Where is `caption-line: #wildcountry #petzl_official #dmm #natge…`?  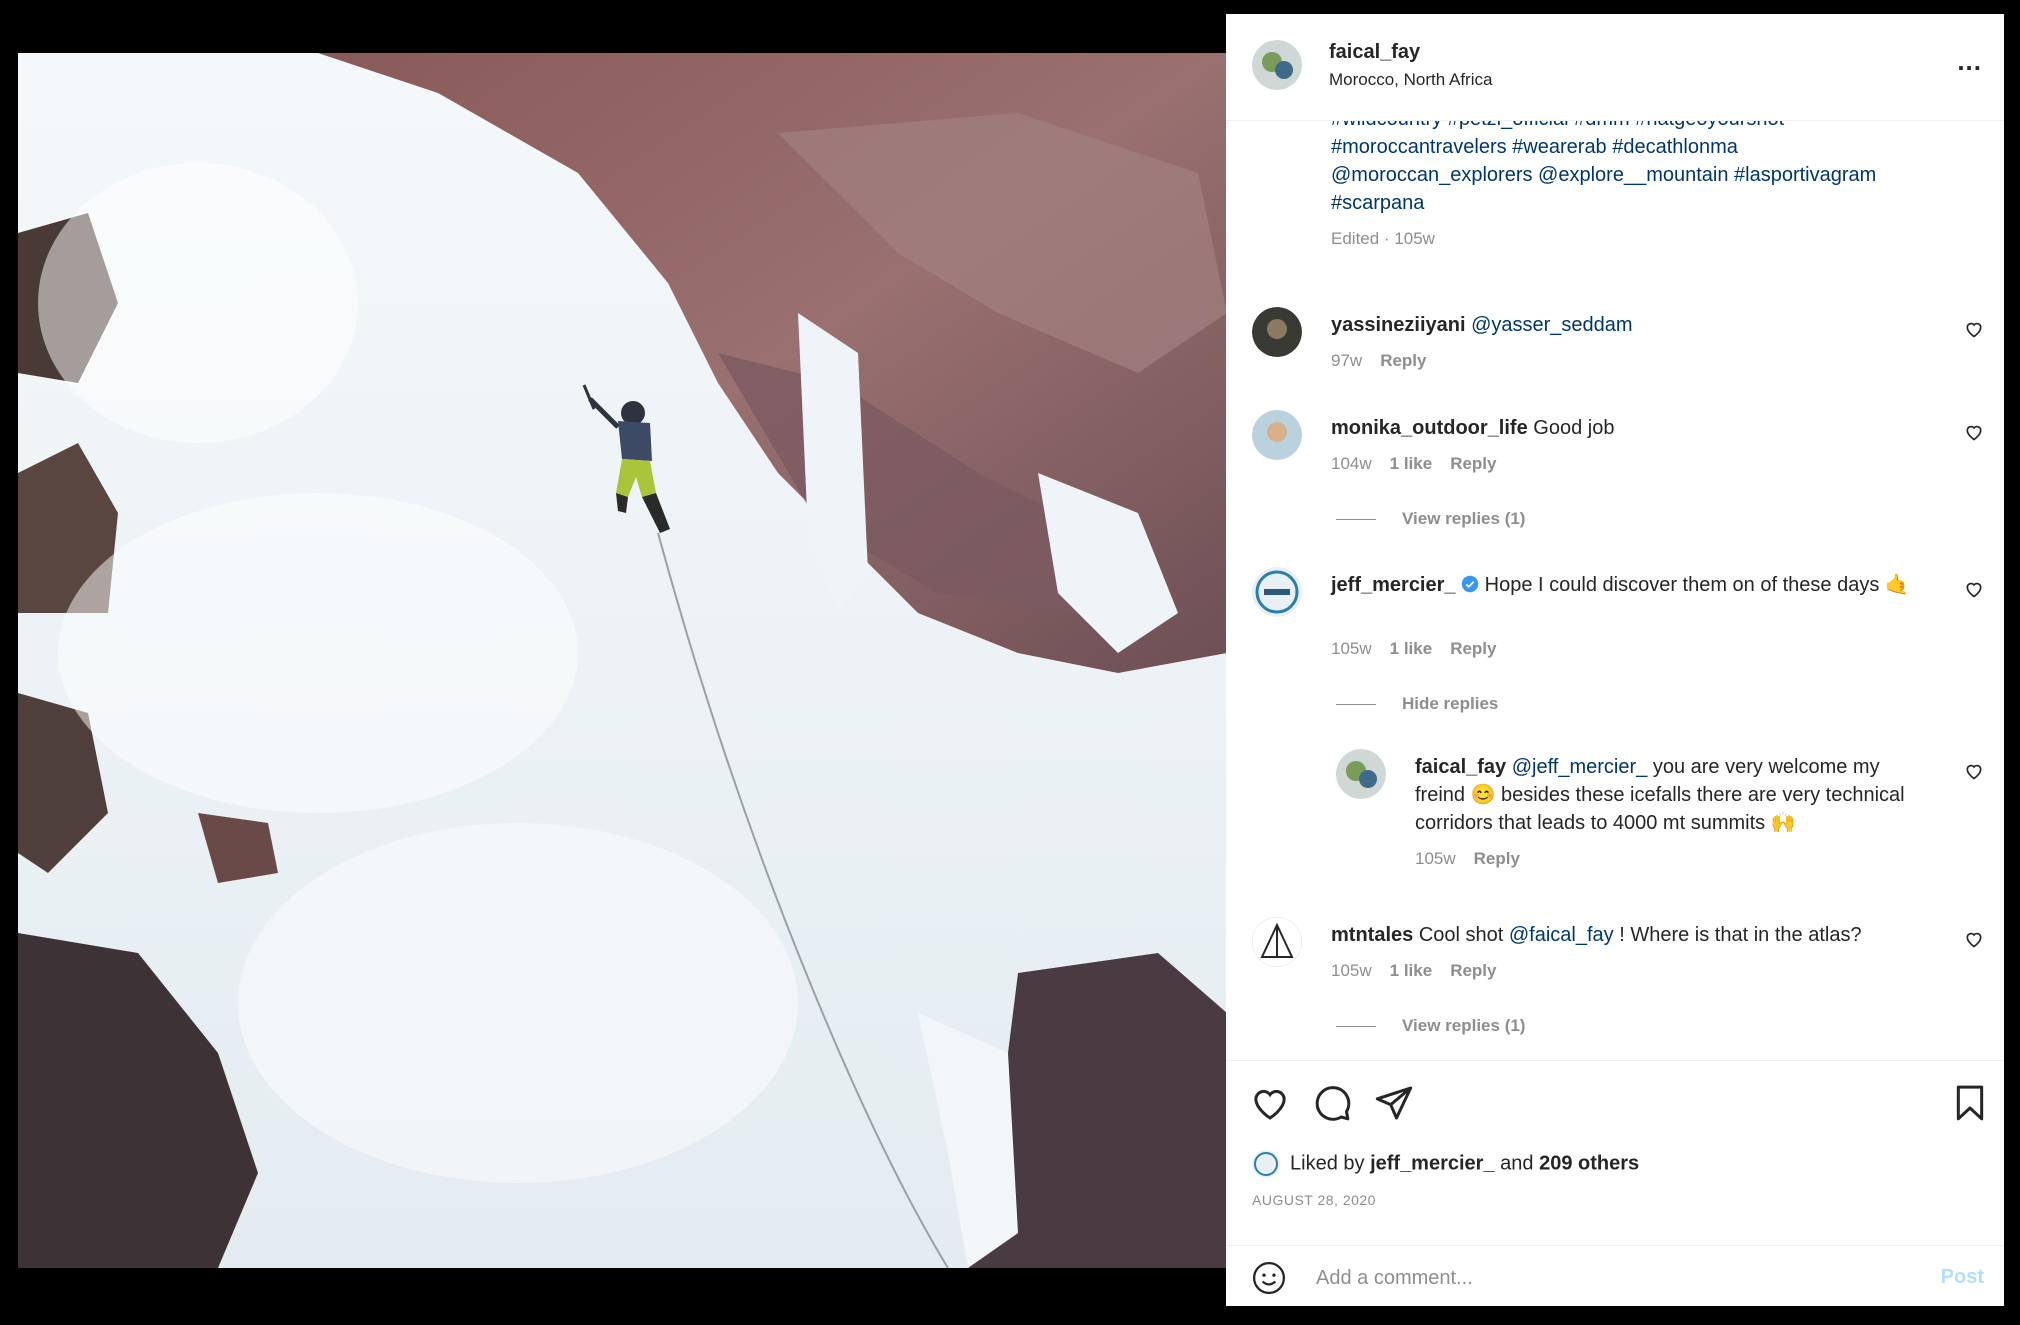 caption-line: #wildcountry #petzl_official #dmm #natge… is located at coordinates (1641, 127).